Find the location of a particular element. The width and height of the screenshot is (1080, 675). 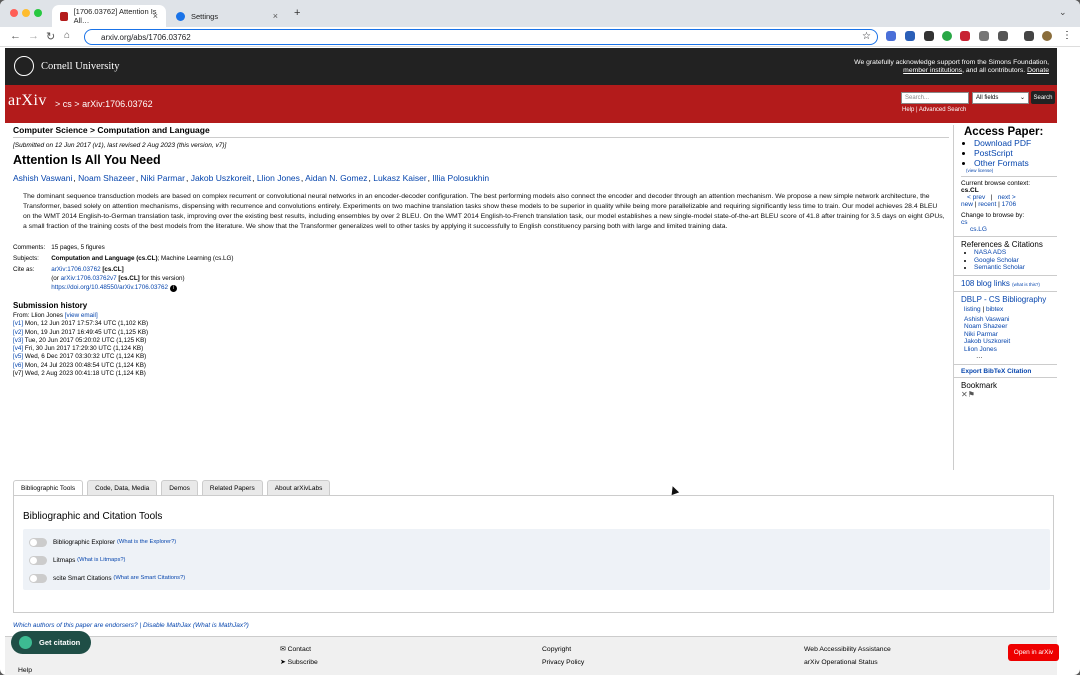

tab-bibliographic-tools: Bibliographic Tools is located at coordinates (48, 488).